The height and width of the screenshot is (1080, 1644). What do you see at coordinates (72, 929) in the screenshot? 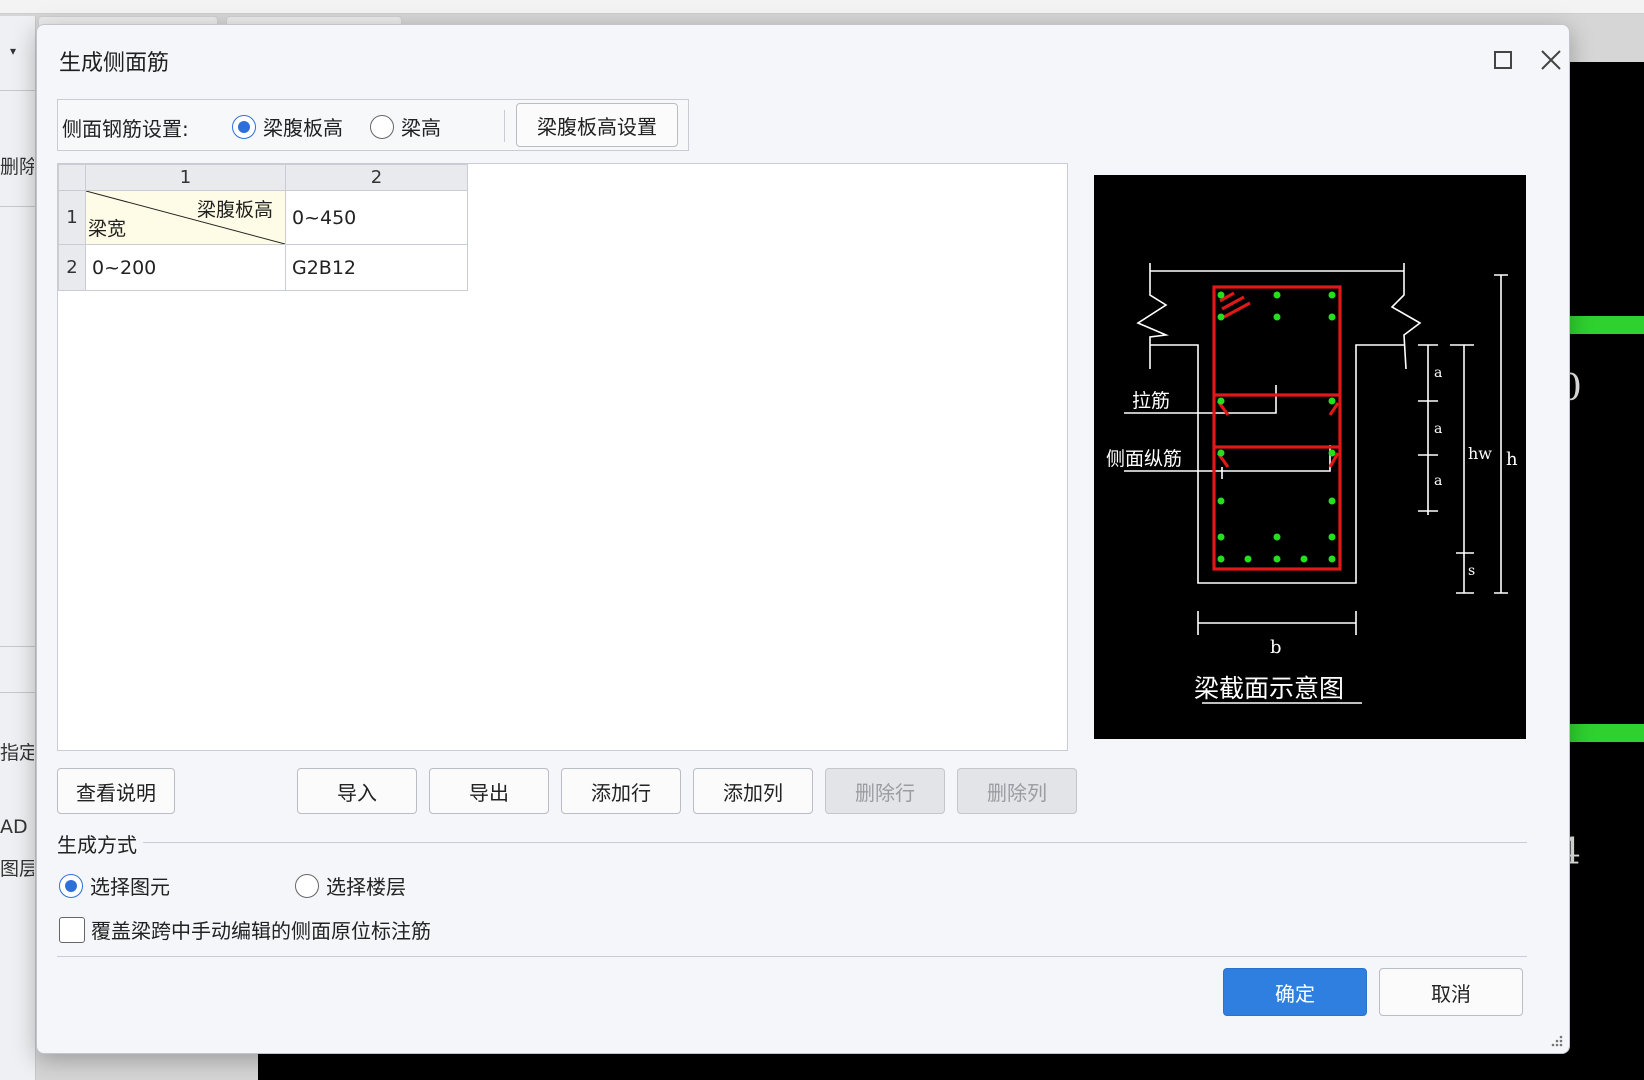
I see `checkbox-indicator` at bounding box center [72, 929].